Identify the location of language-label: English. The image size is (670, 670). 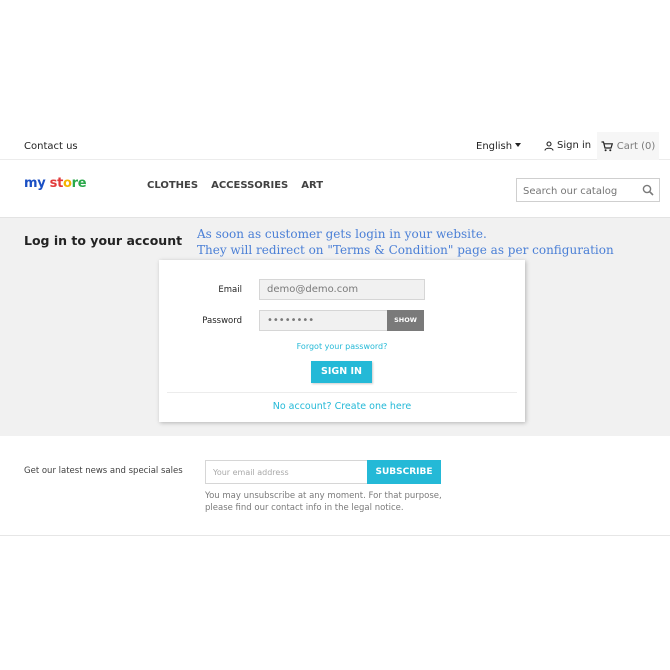
(494, 146).